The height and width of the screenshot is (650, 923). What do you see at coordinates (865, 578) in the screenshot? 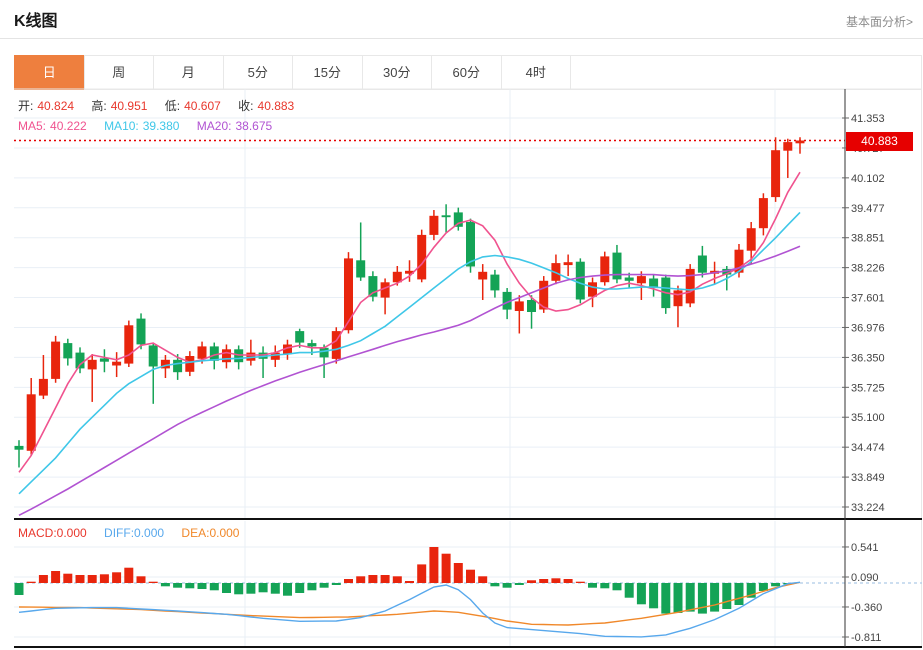
I see `svg-text: 0.090` at bounding box center [865, 578].